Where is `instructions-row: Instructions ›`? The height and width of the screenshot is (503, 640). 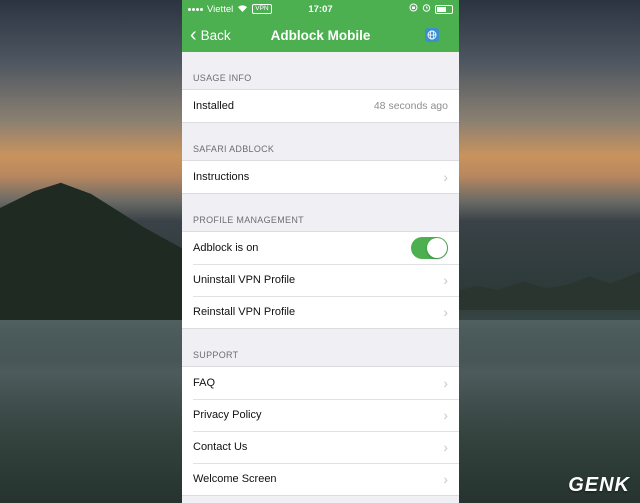 instructions-row: Instructions › is located at coordinates (320, 177).